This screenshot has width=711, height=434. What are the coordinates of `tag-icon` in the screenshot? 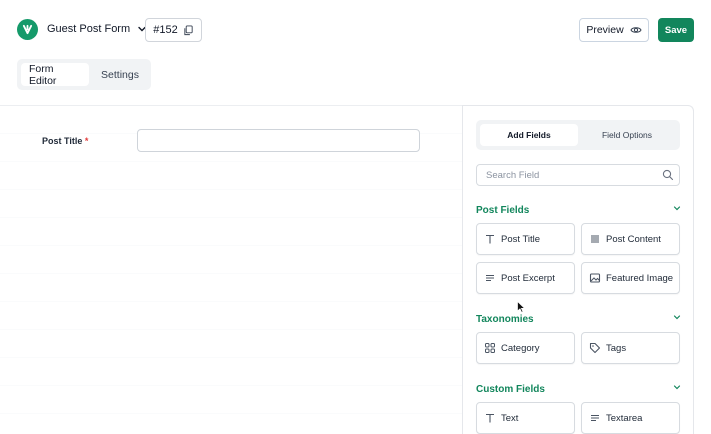 It's located at (595, 348).